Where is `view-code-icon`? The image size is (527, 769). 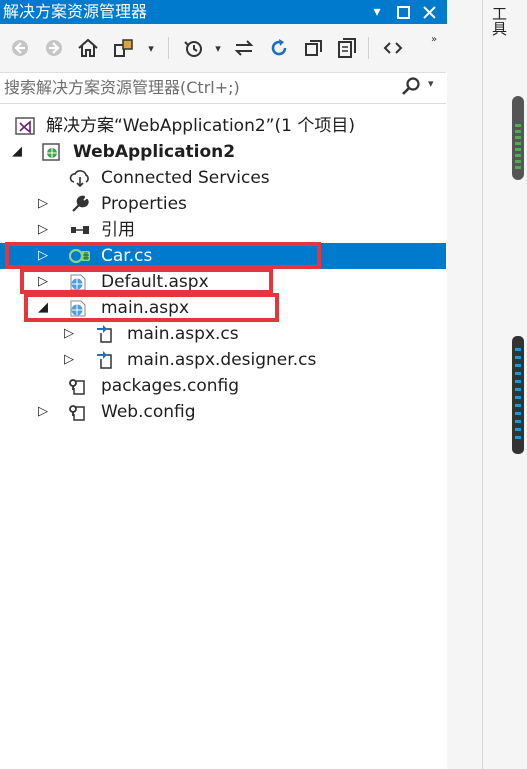 view-code-icon is located at coordinates (393, 48).